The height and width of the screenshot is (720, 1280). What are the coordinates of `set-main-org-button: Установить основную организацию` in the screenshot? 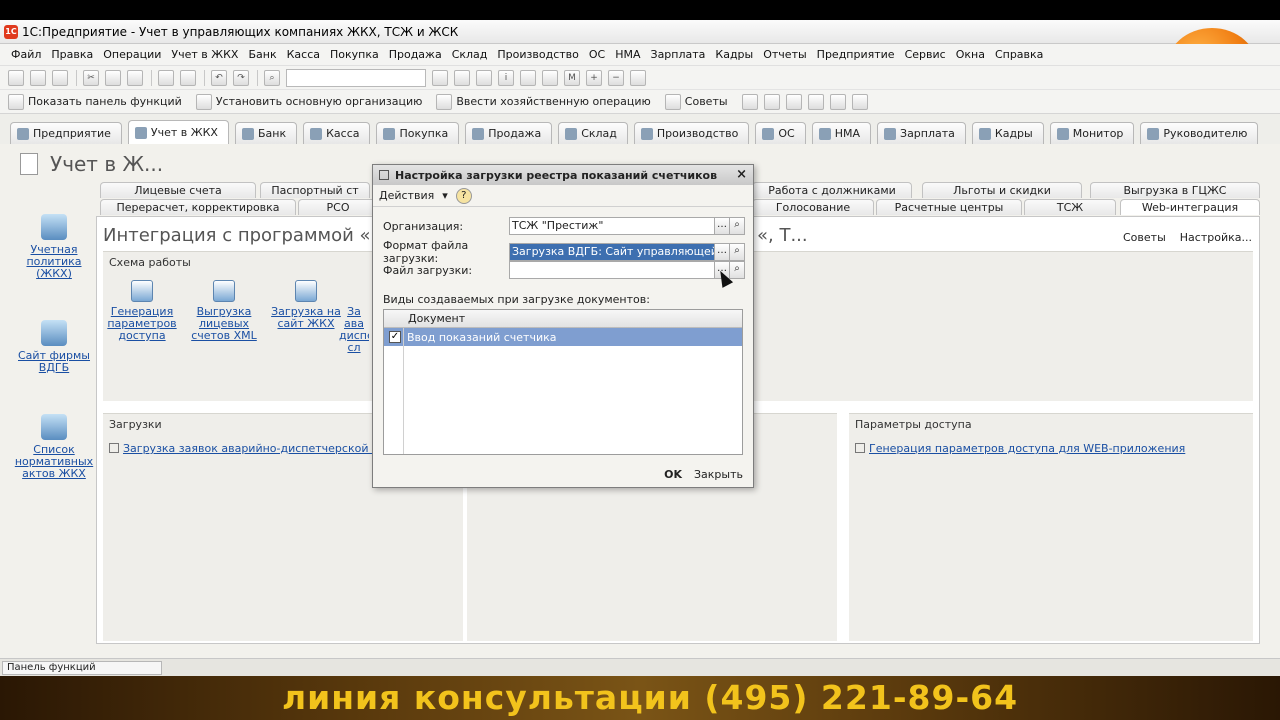 It's located at (308, 101).